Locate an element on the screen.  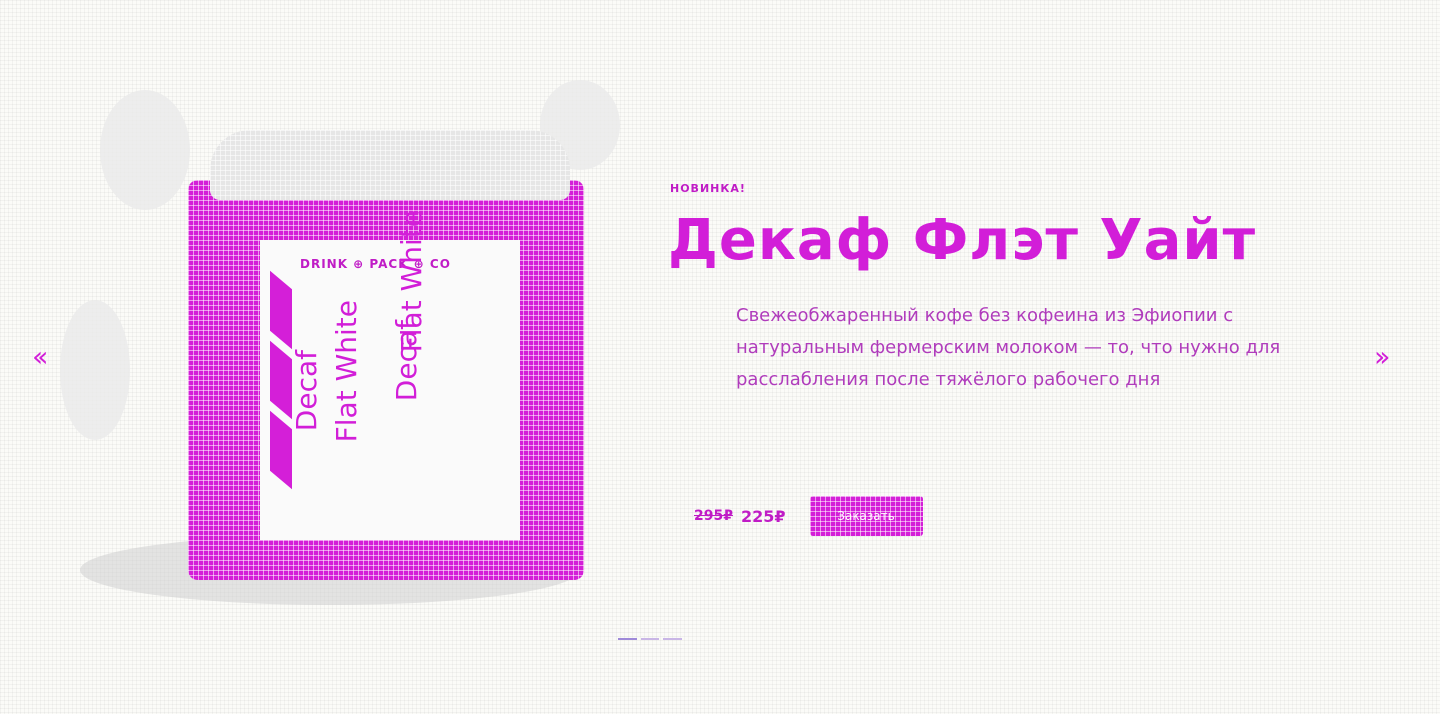
can-text-decaf: Decaf is located at coordinates (306, 391).